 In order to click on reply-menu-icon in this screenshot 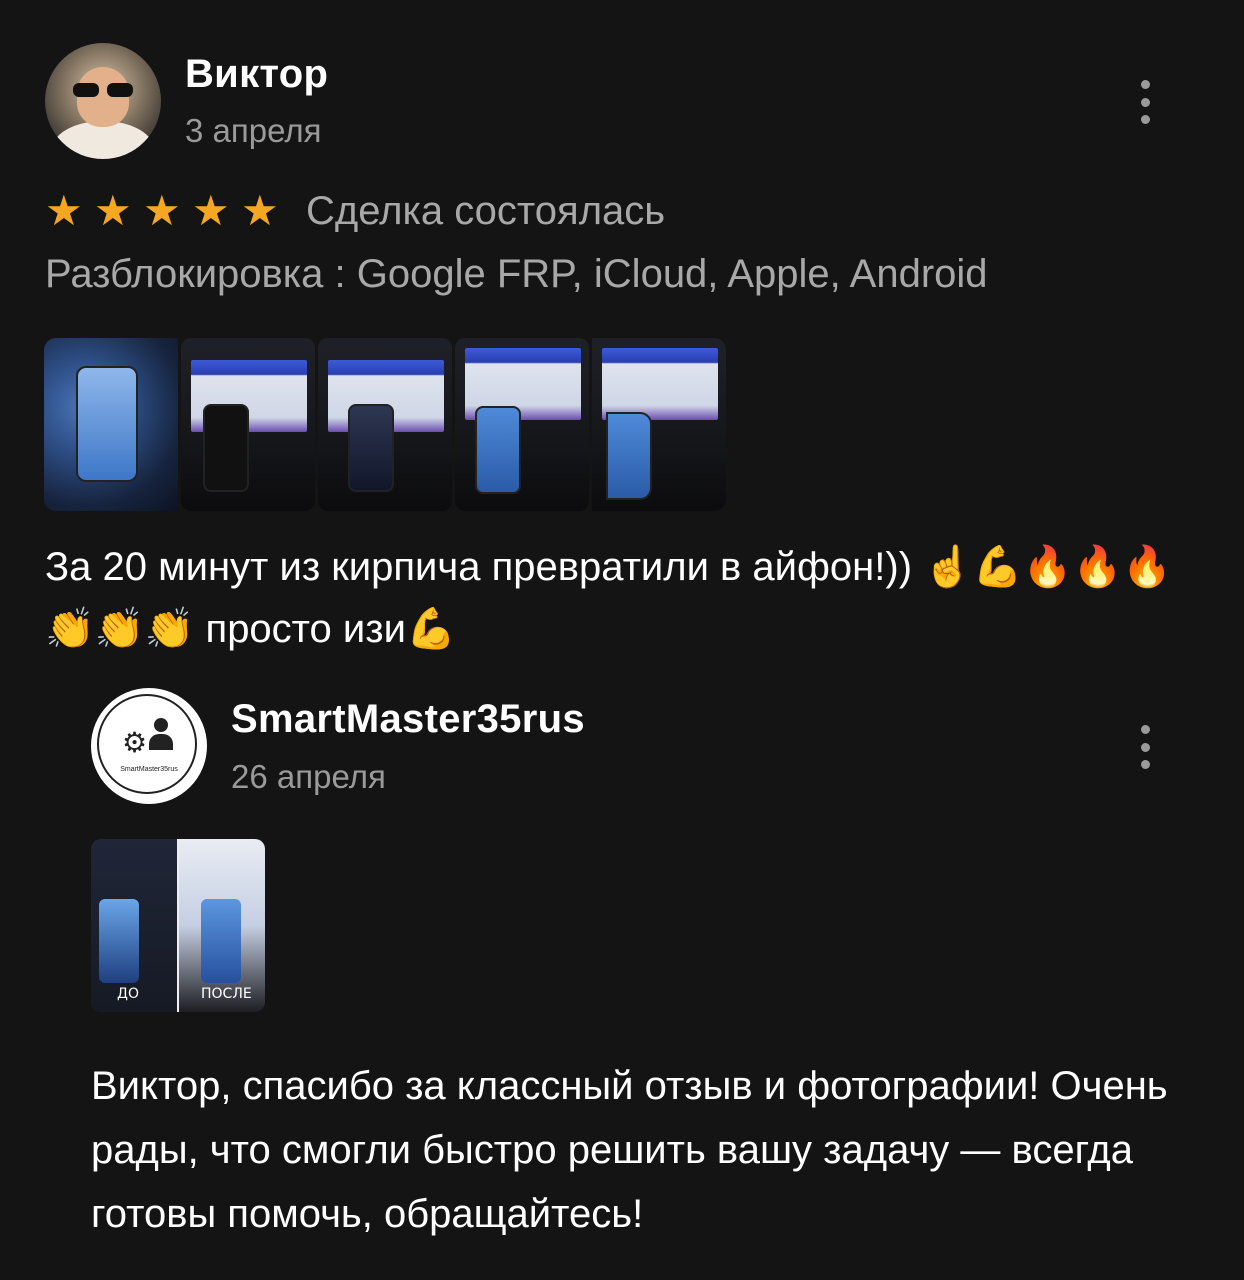, I will do `click(1145, 747)`.